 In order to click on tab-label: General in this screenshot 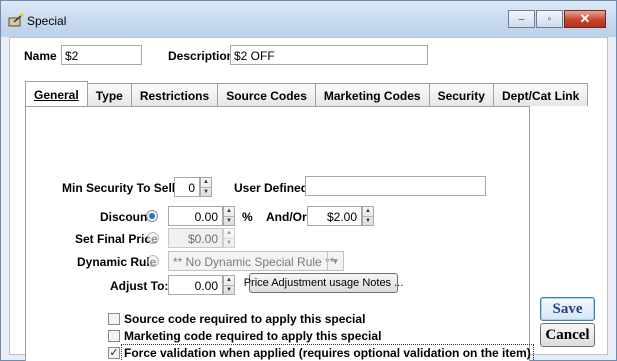, I will do `click(56, 95)`.